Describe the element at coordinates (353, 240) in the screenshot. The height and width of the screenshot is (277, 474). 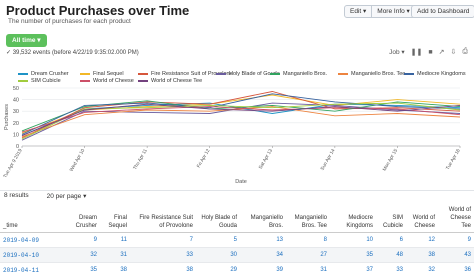
I see `value-cell: 10` at that location.